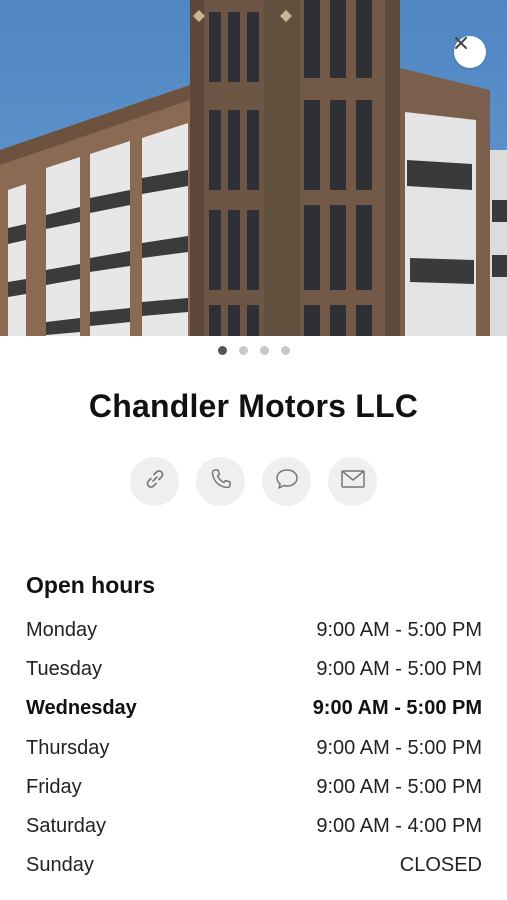 Image resolution: width=507 pixels, height=900 pixels. I want to click on hours-row-thursday: Thursday 9:00 AM - 5:00 PM, so click(254, 748).